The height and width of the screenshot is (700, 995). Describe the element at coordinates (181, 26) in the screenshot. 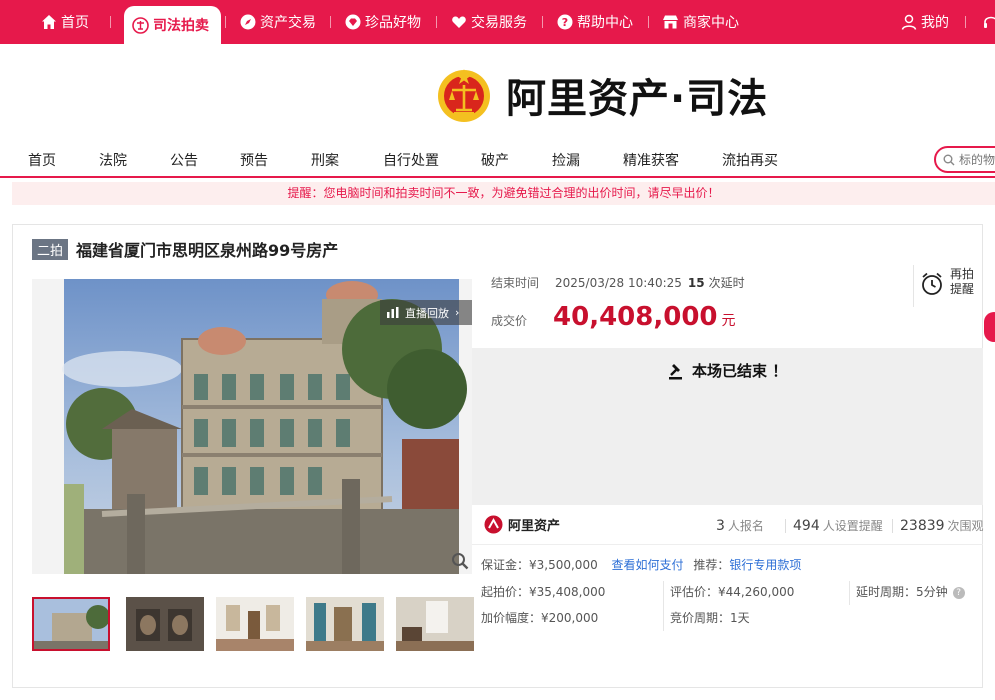

I see `tab-judicial-label: 司法拍卖` at that location.